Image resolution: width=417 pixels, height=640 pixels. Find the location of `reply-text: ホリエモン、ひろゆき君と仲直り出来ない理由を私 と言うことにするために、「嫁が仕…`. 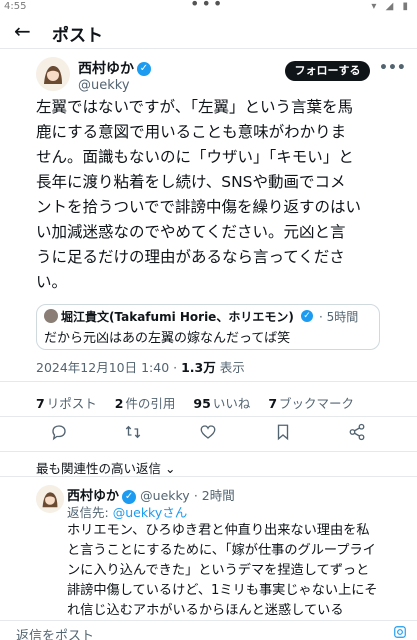

reply-text: ホリエモン、ひろゆき君と仲直り出来ない理由を私 と言うことにするために、「嫁が仕… is located at coordinates (222, 570).